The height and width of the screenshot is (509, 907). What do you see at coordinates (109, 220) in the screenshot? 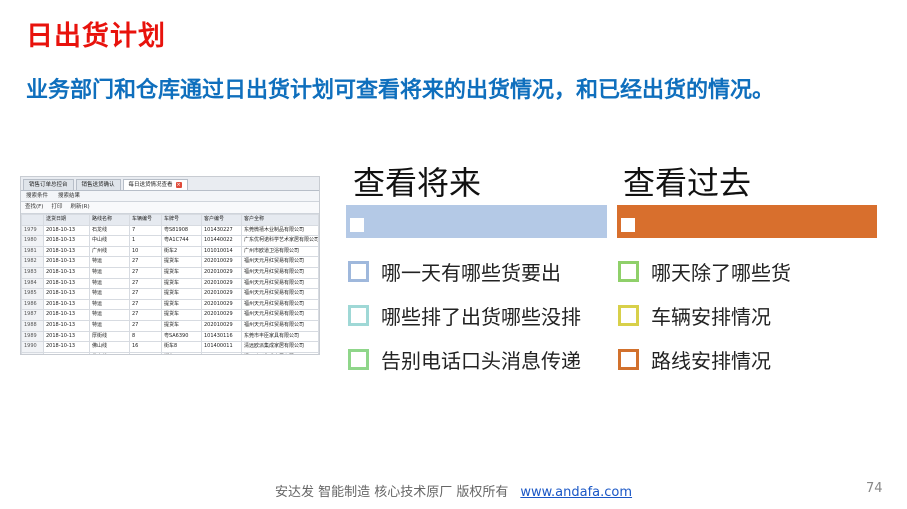
I see `column-header: 路线名称` at bounding box center [109, 220].